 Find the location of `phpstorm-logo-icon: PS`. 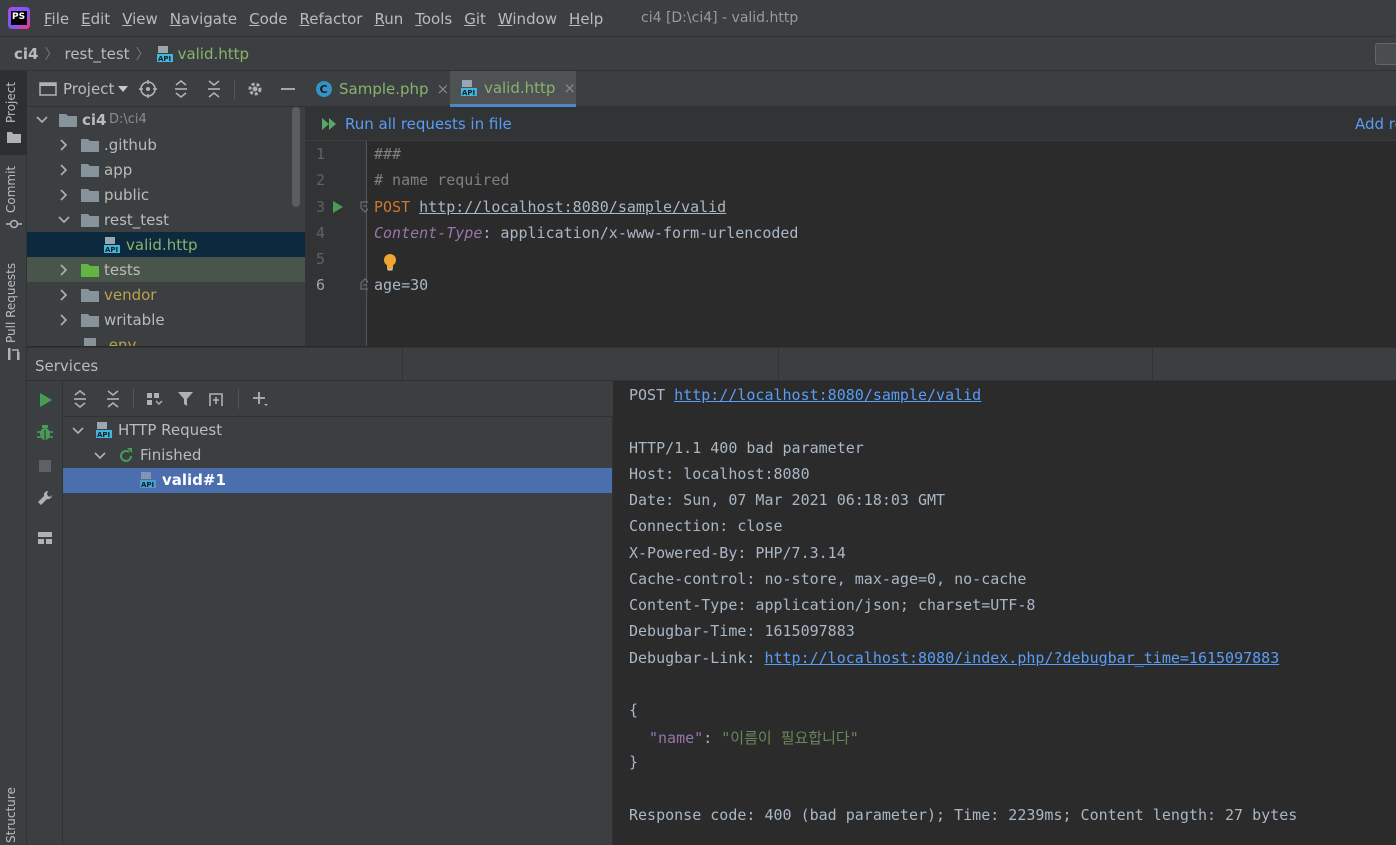

phpstorm-logo-icon: PS is located at coordinates (19, 18).